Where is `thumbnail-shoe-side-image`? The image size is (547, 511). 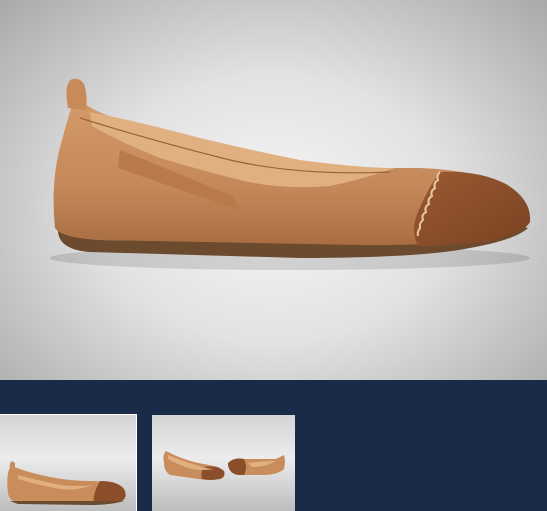 thumbnail-shoe-side-image is located at coordinates (66, 483).